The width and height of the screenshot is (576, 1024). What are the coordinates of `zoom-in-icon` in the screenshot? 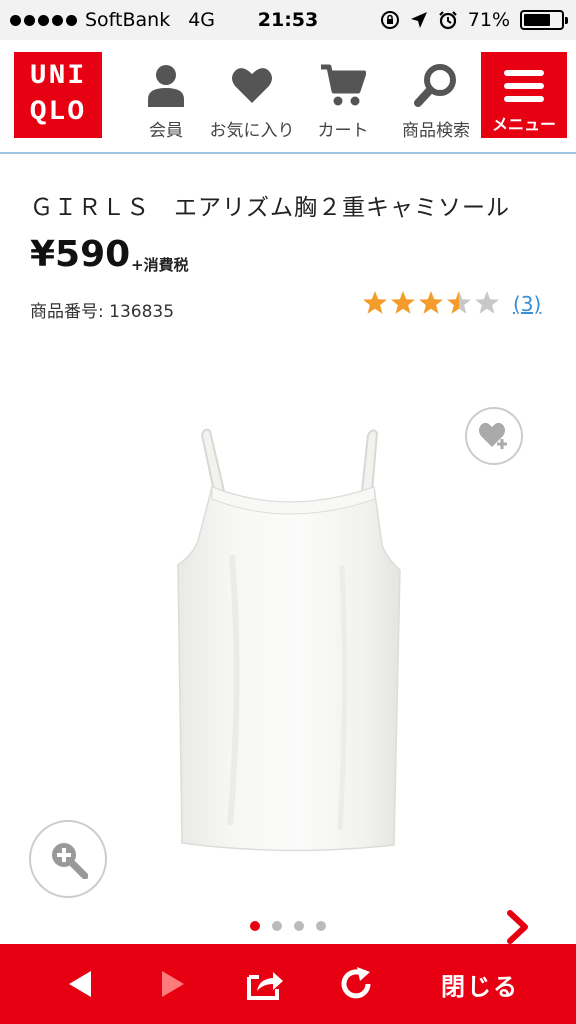 It's located at (70, 861).